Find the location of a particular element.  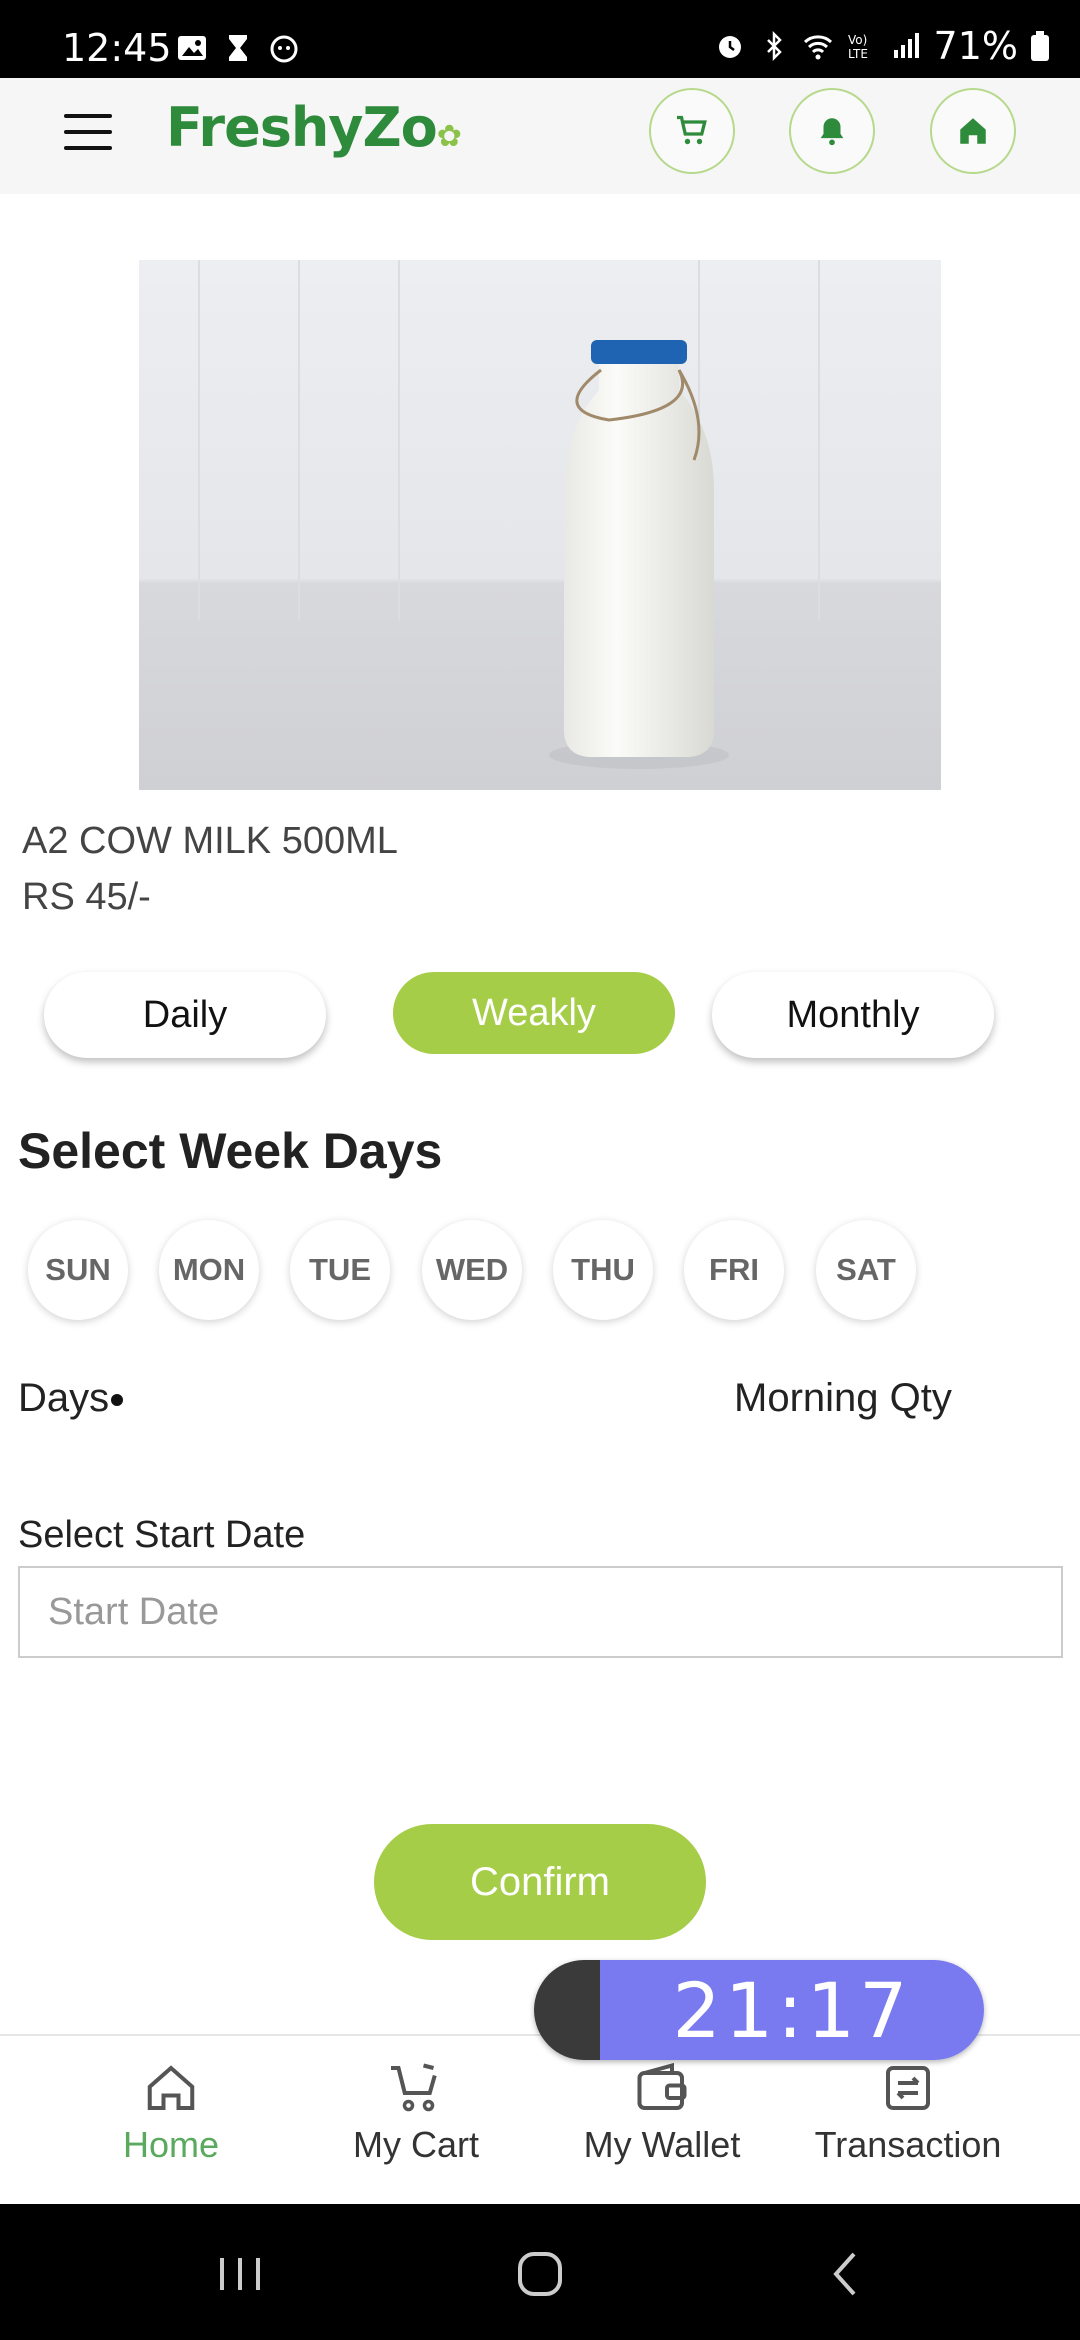

status-bar: 12:45 Vo) LTE 71% is located at coordinates (540, 39).